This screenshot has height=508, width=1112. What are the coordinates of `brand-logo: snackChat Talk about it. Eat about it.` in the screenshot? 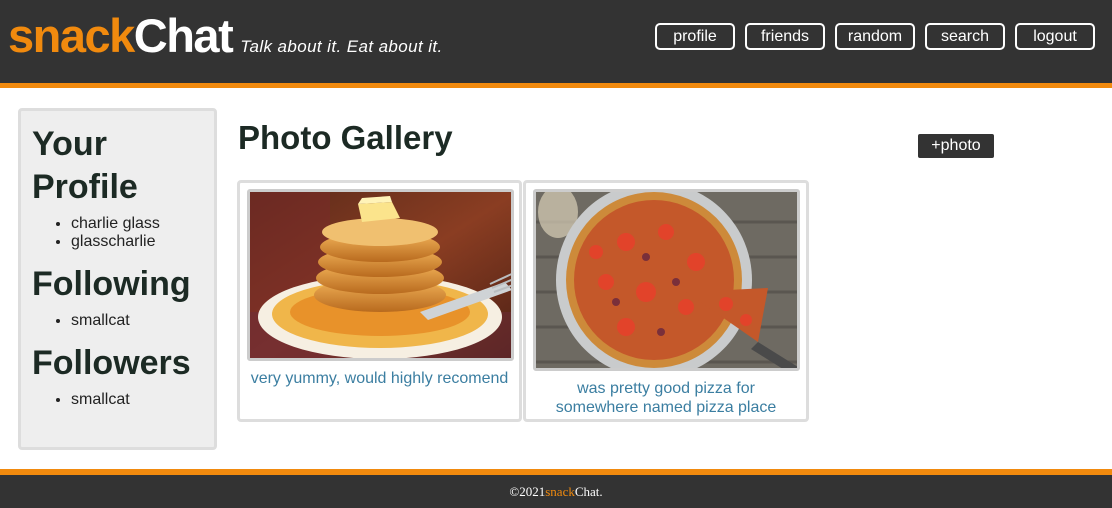 It's located at (225, 35).